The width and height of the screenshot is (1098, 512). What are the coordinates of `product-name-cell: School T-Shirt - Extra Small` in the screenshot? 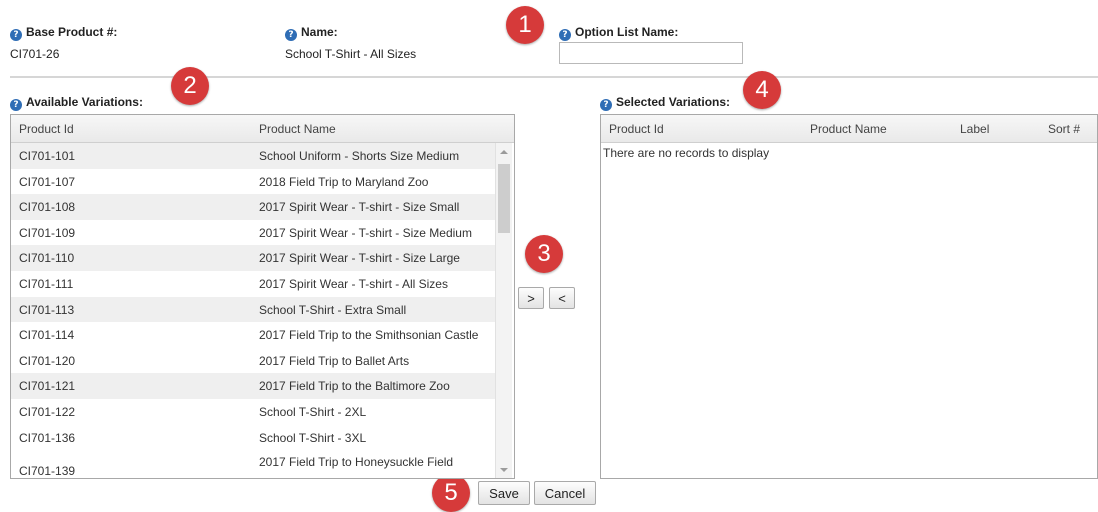 It's located at (333, 309).